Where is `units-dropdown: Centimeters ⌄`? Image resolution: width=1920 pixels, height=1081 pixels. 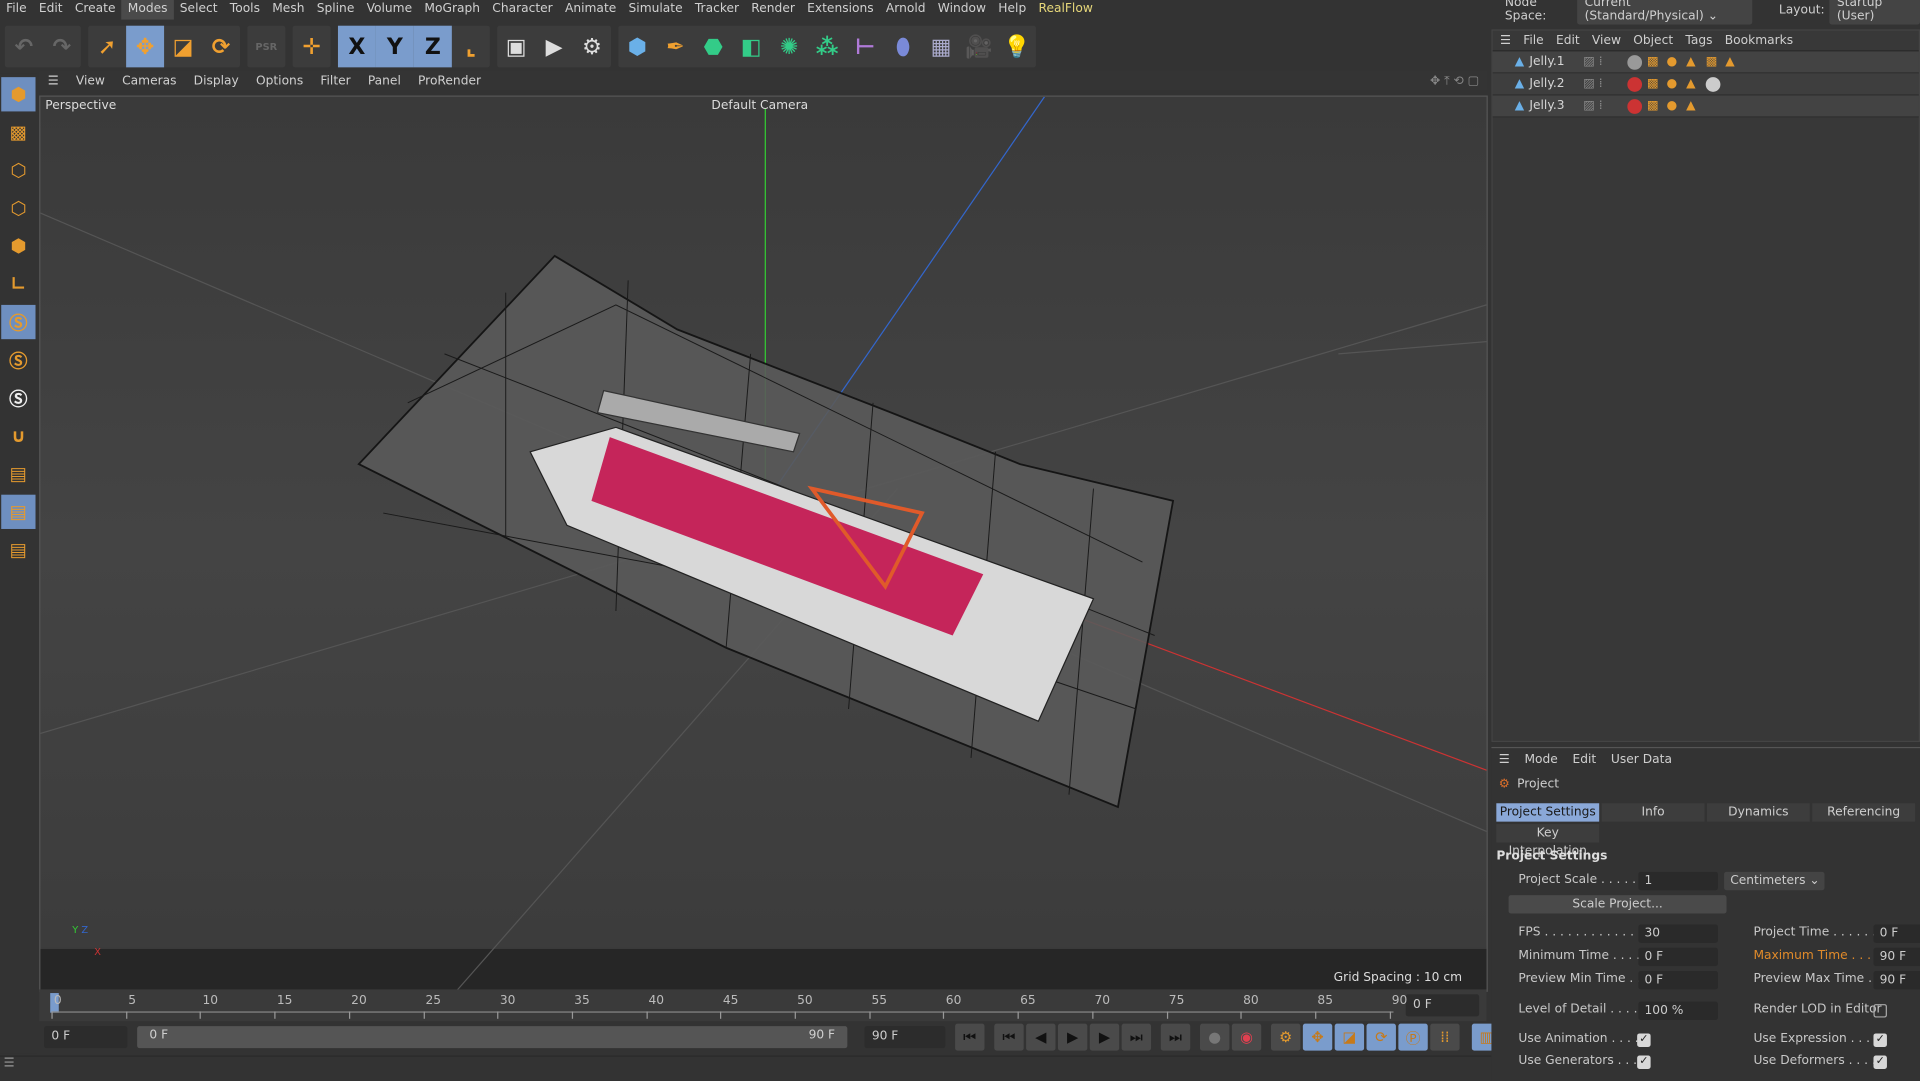 units-dropdown: Centimeters ⌄ is located at coordinates (1774, 881).